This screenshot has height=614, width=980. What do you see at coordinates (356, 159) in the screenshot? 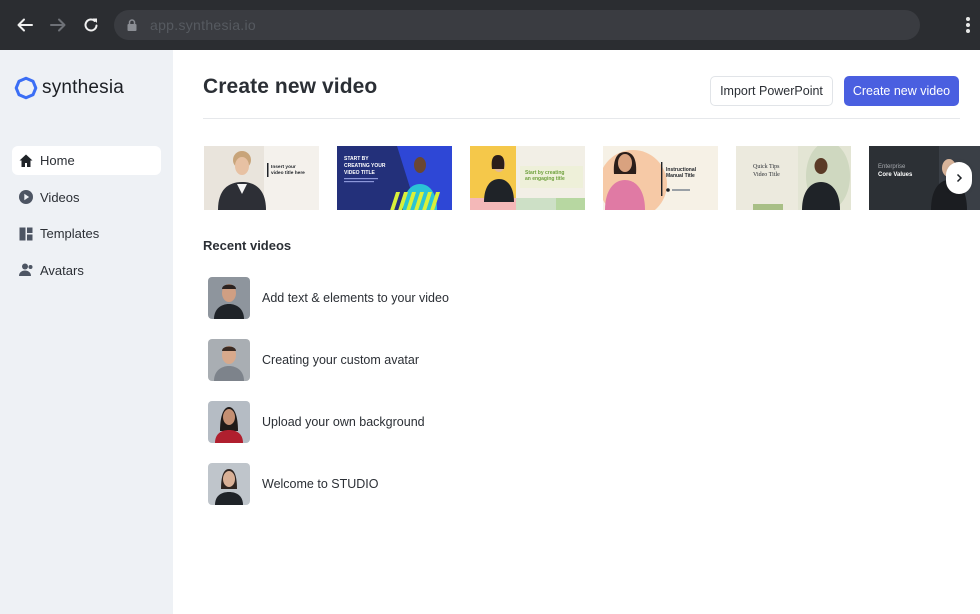
I see `svg-text: START BY` at bounding box center [356, 159].